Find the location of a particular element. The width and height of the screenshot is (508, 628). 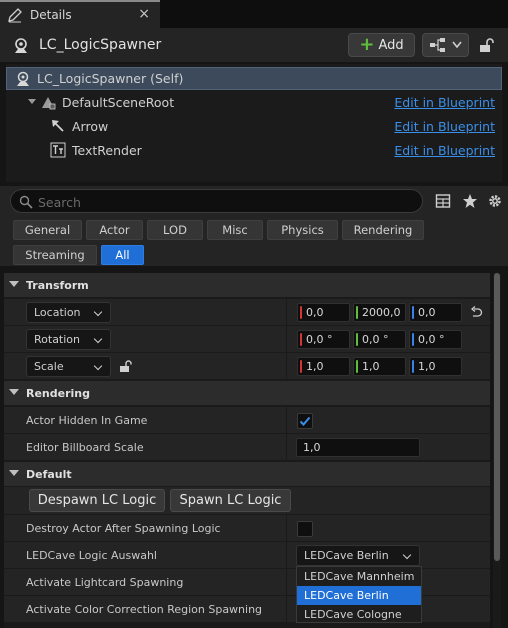

filter-general: General is located at coordinates (47, 230).